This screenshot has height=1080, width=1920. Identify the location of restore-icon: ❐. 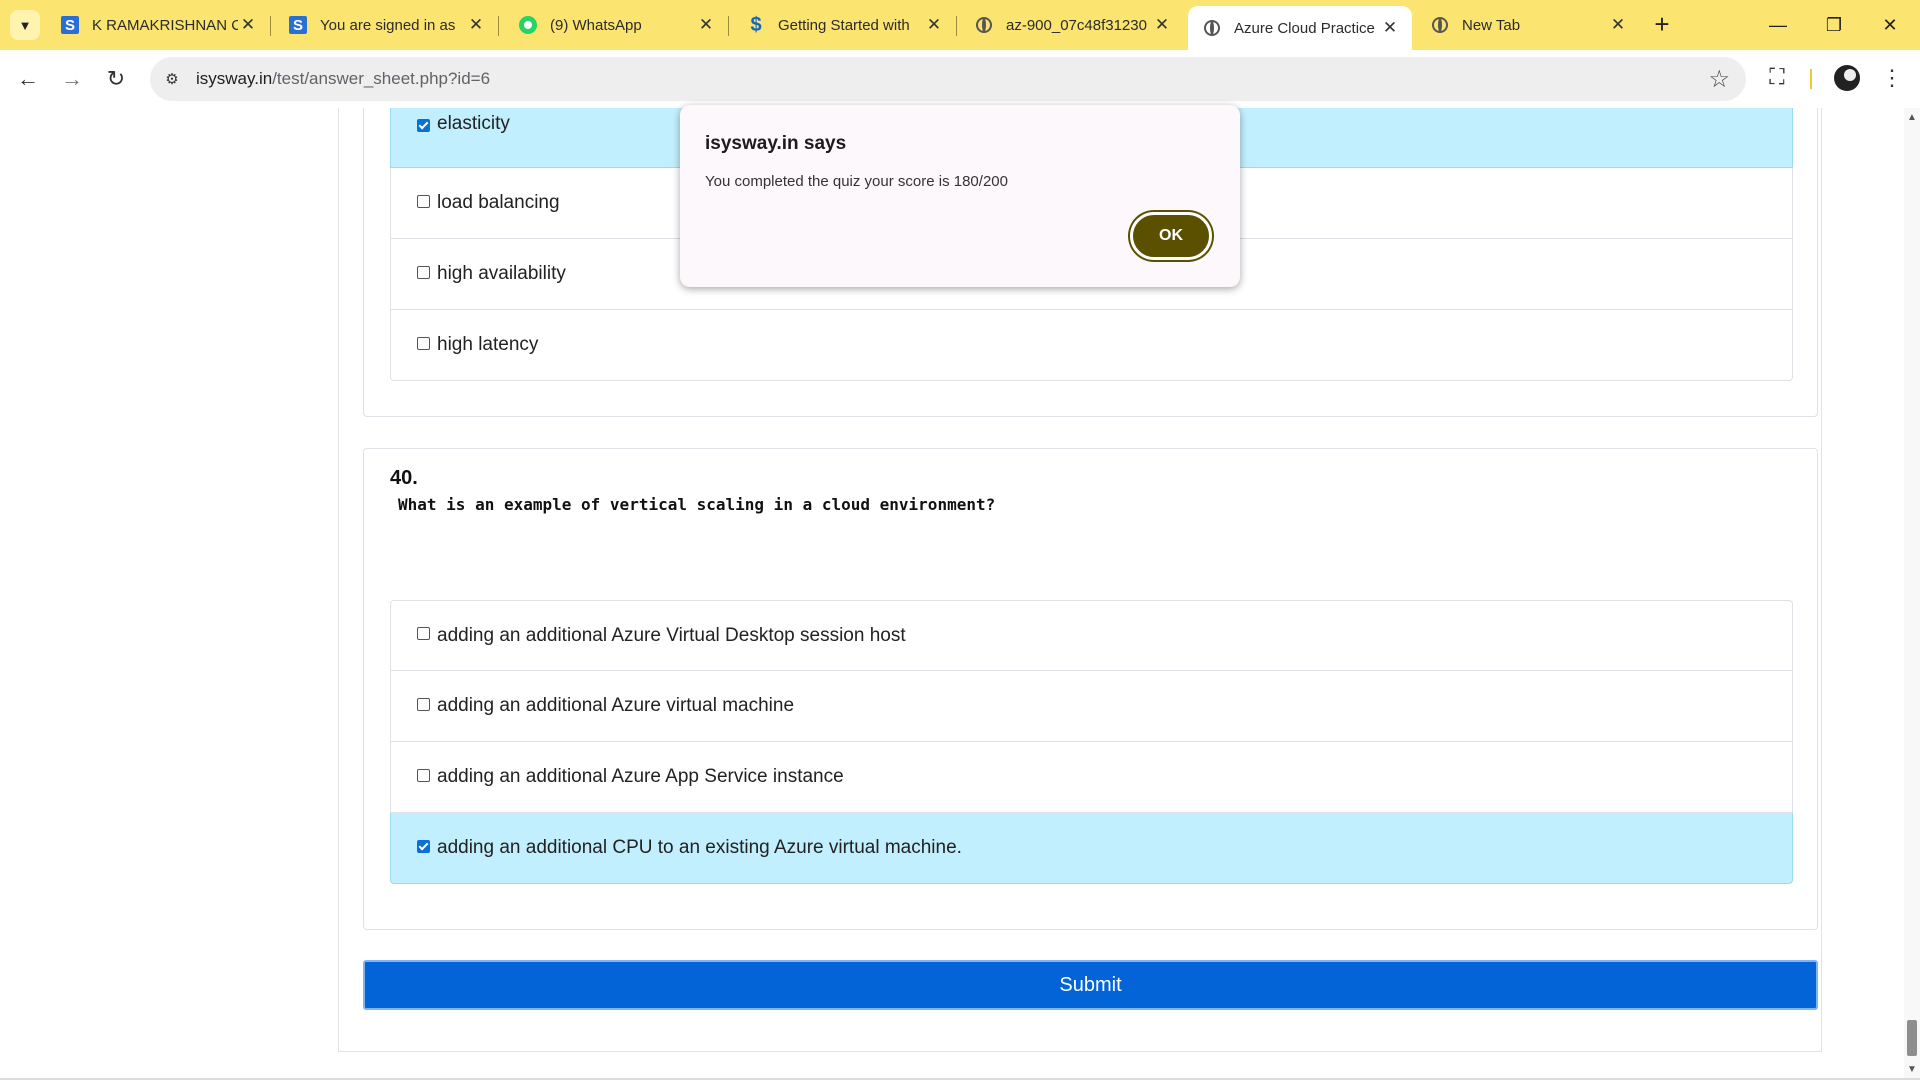
(1834, 24).